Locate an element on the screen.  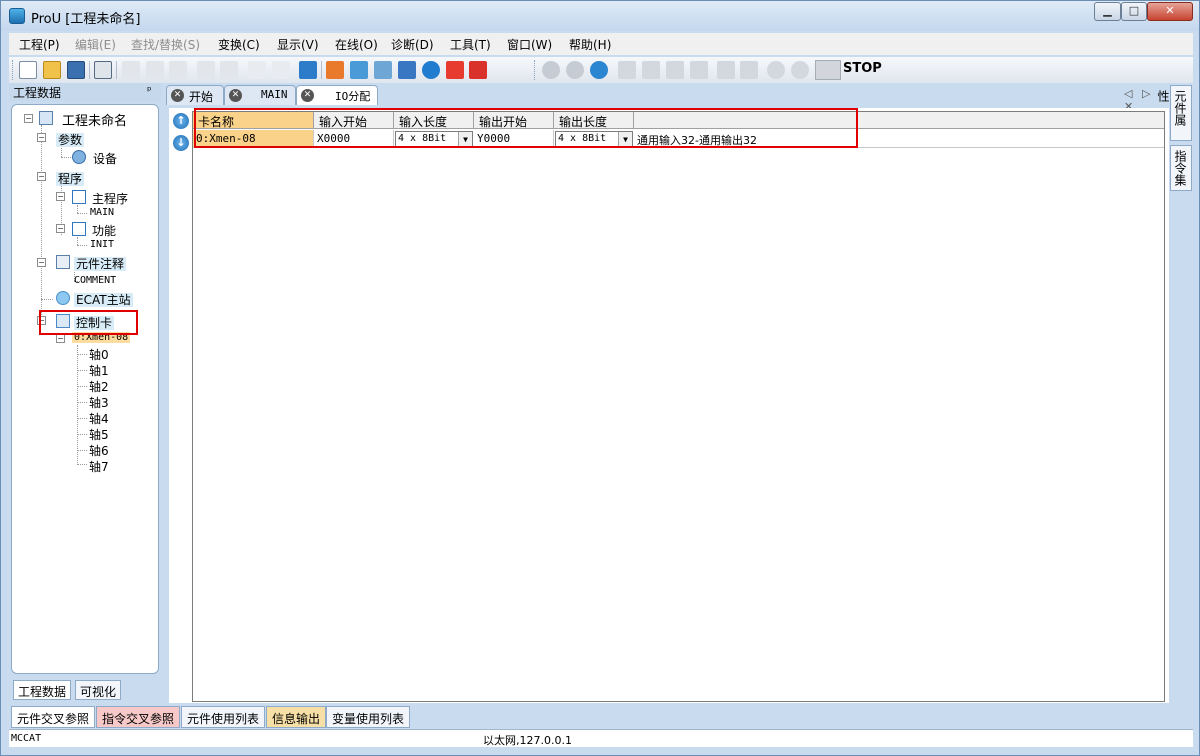
tab-info-output: 信息输出 is located at coordinates (296, 717).